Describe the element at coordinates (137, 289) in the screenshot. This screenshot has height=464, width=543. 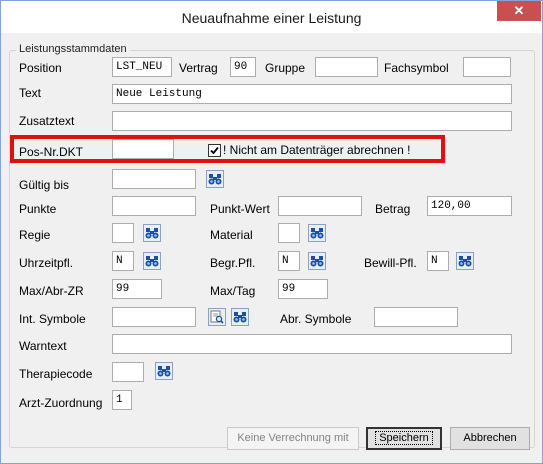
I see `maxabr-input: 99` at that location.